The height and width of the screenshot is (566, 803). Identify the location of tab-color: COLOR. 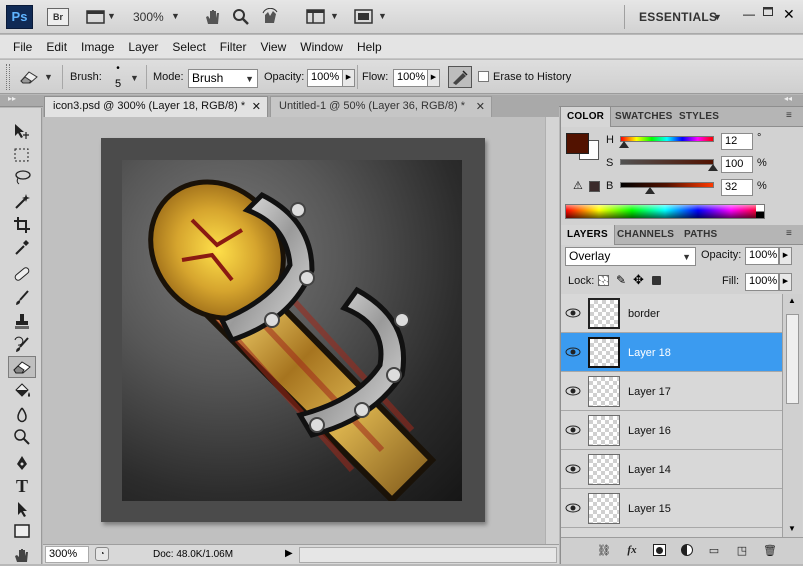
(586, 117).